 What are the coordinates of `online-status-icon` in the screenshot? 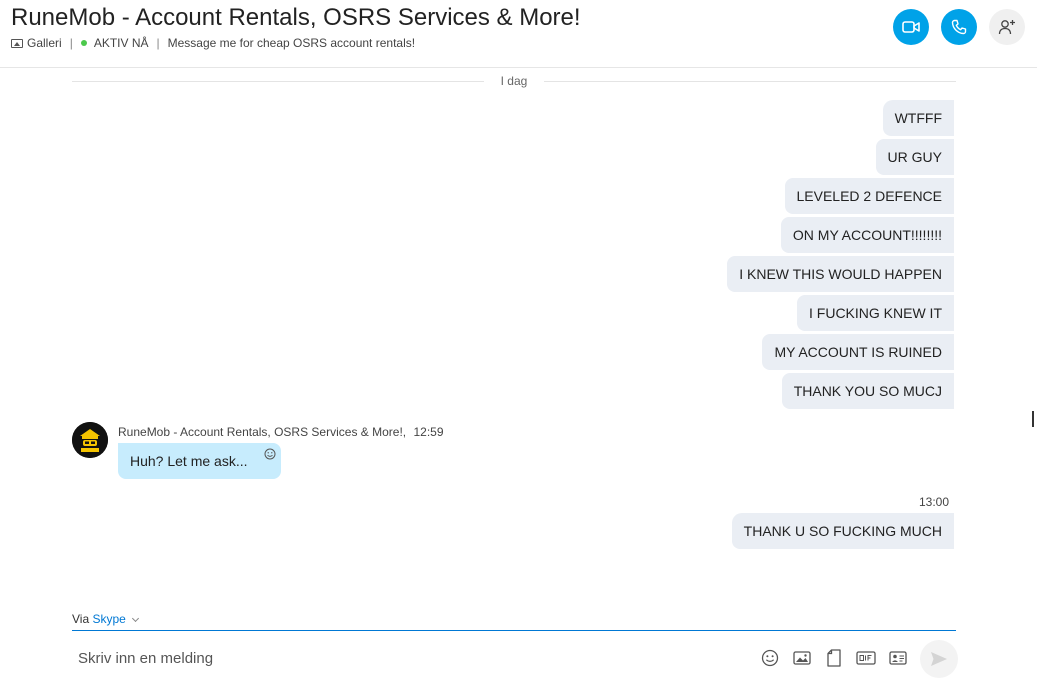 It's located at (83, 43).